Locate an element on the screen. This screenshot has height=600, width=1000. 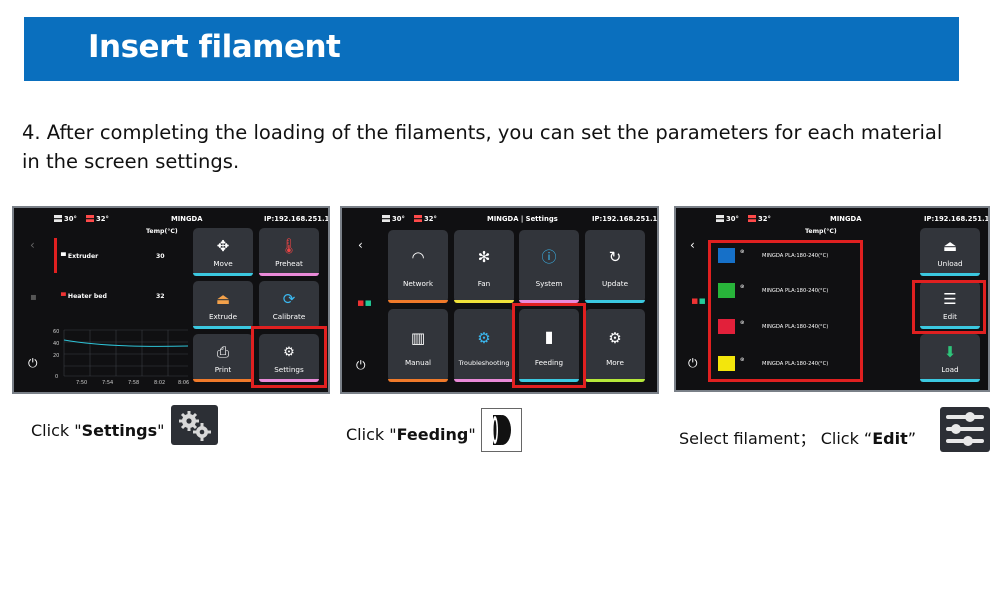
screen-title: MINGDA | Settings is located at coordinates (522, 219).